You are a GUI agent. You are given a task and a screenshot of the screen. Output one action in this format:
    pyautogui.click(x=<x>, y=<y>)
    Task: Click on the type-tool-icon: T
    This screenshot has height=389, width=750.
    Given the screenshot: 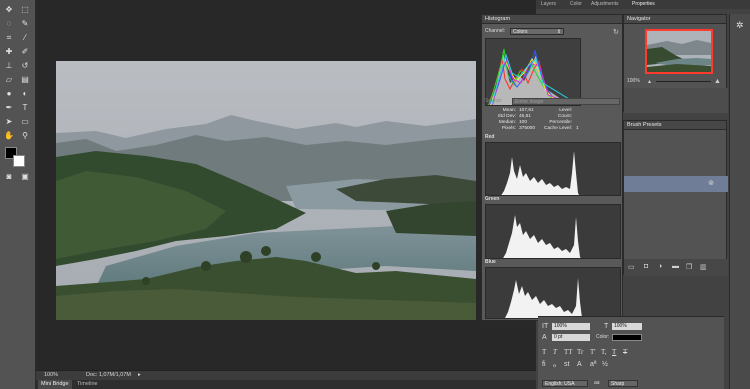 What is the action you would take?
    pyautogui.click(x=25, y=108)
    